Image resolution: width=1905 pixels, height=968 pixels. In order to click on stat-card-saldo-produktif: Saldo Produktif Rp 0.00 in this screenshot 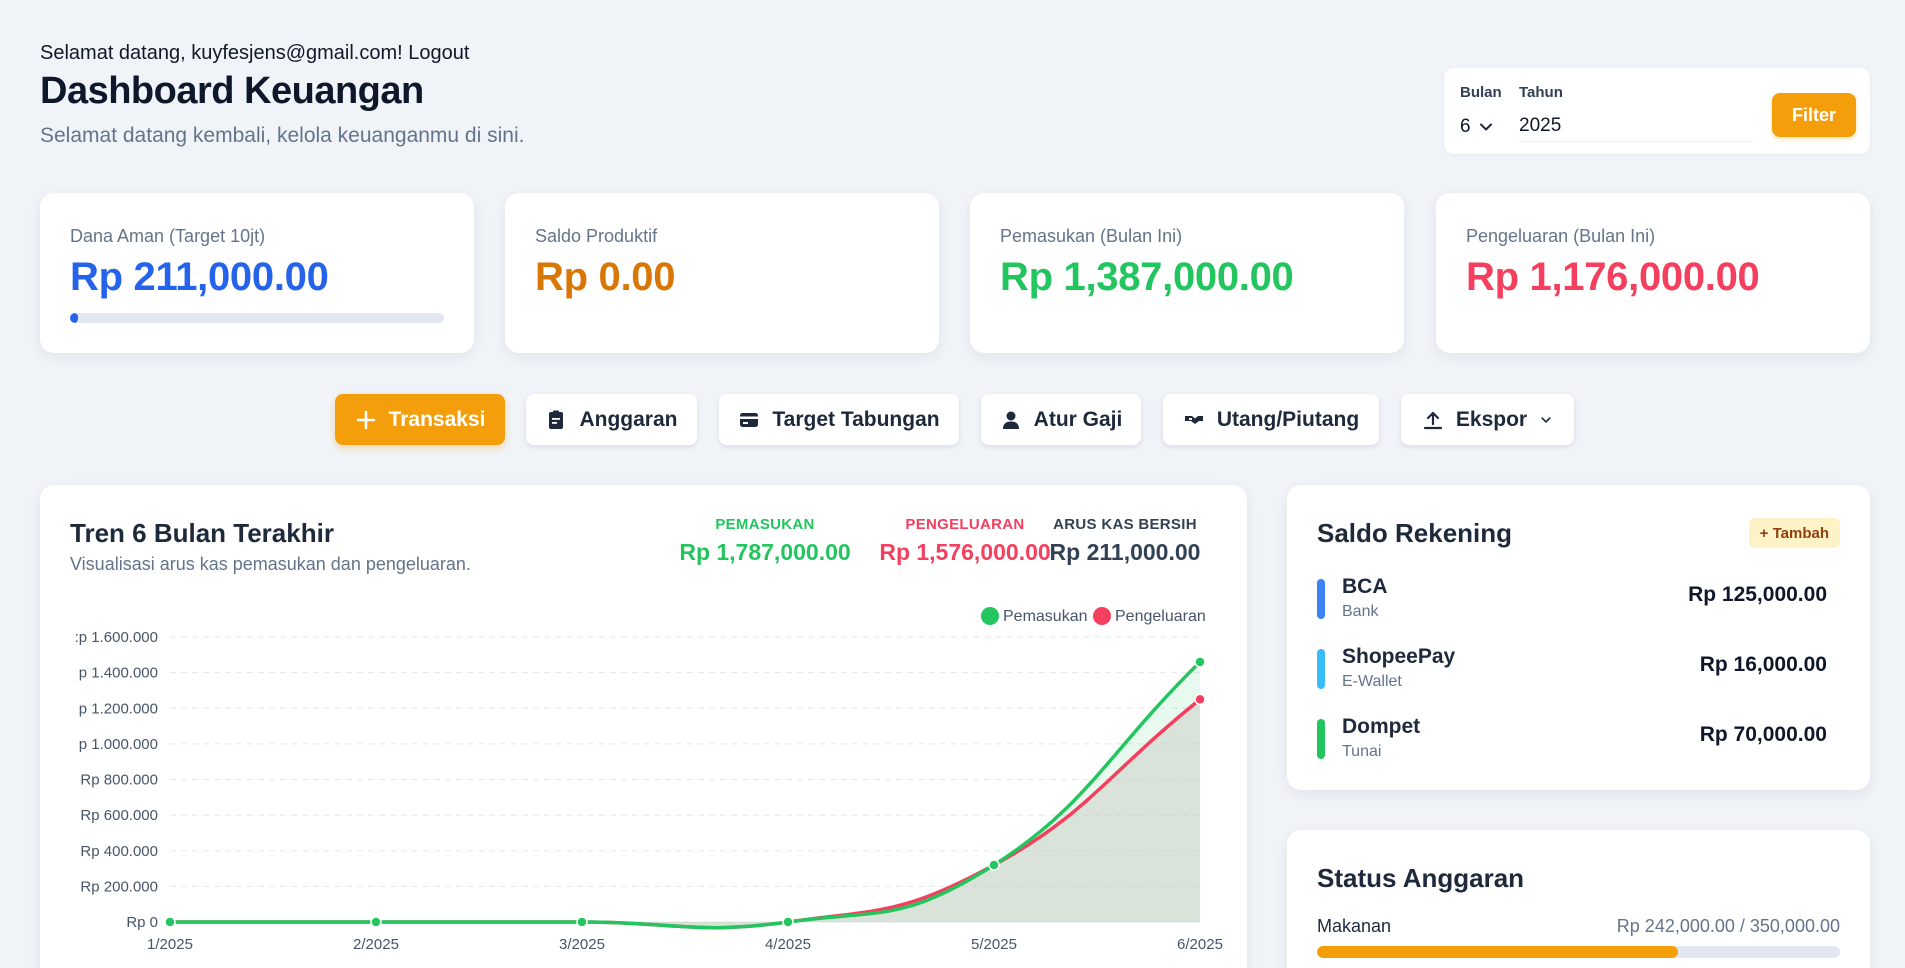, I will do `click(722, 273)`.